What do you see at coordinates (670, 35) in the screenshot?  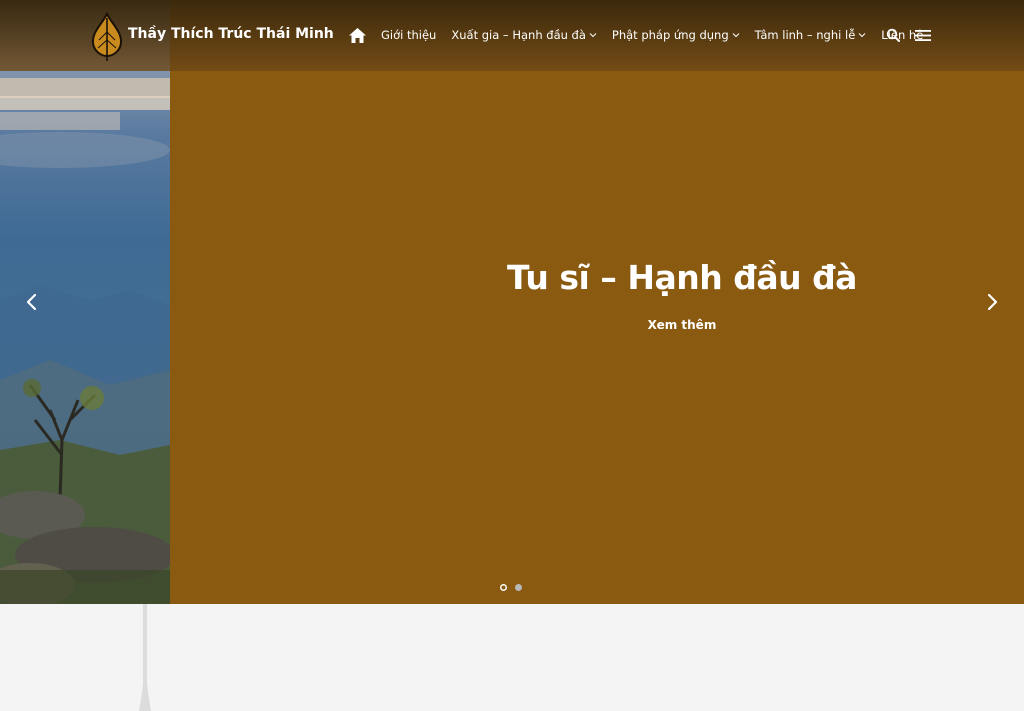 I see `nav-item-label: Phật pháp ứng dụng` at bounding box center [670, 35].